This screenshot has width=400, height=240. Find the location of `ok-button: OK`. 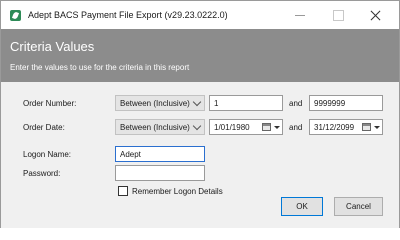

ok-button: OK is located at coordinates (302, 206).